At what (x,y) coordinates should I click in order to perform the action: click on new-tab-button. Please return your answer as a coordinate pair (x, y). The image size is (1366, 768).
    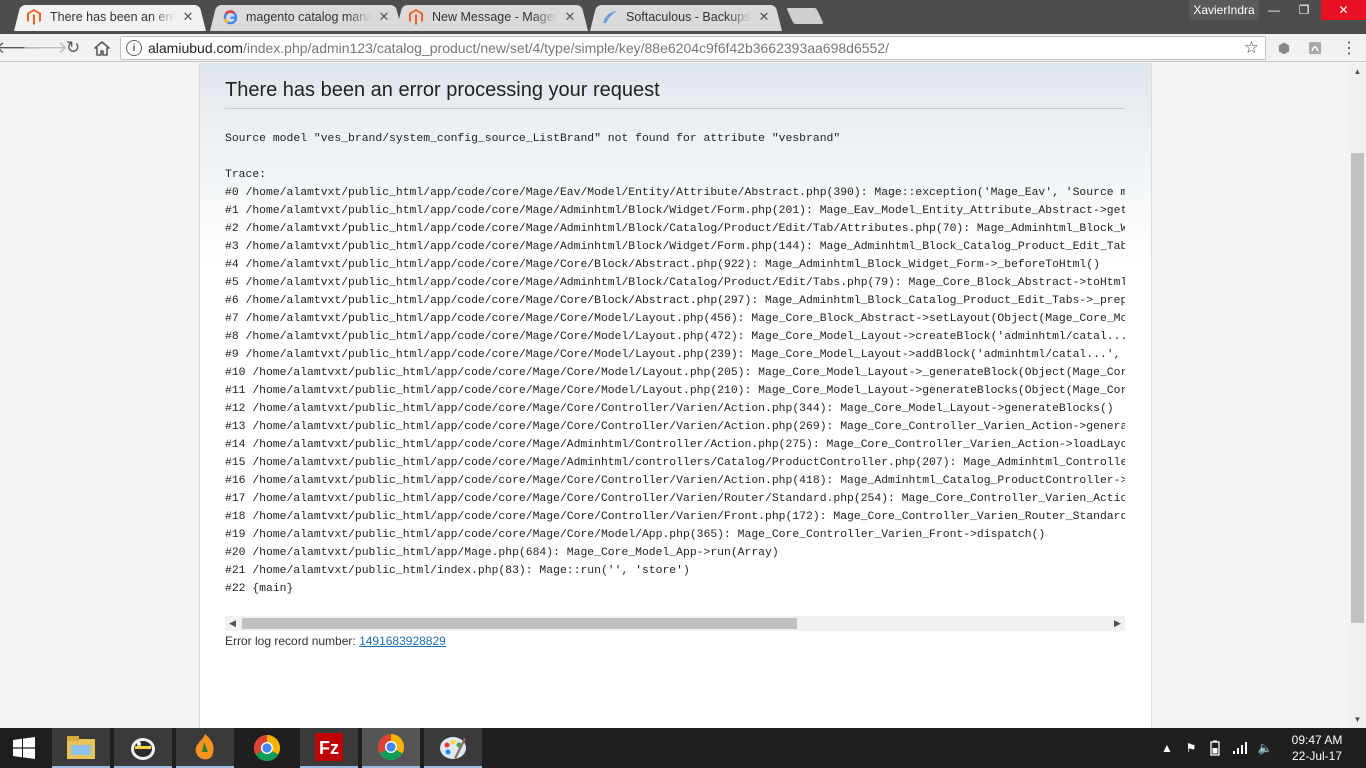
    Looking at the image, I should click on (805, 16).